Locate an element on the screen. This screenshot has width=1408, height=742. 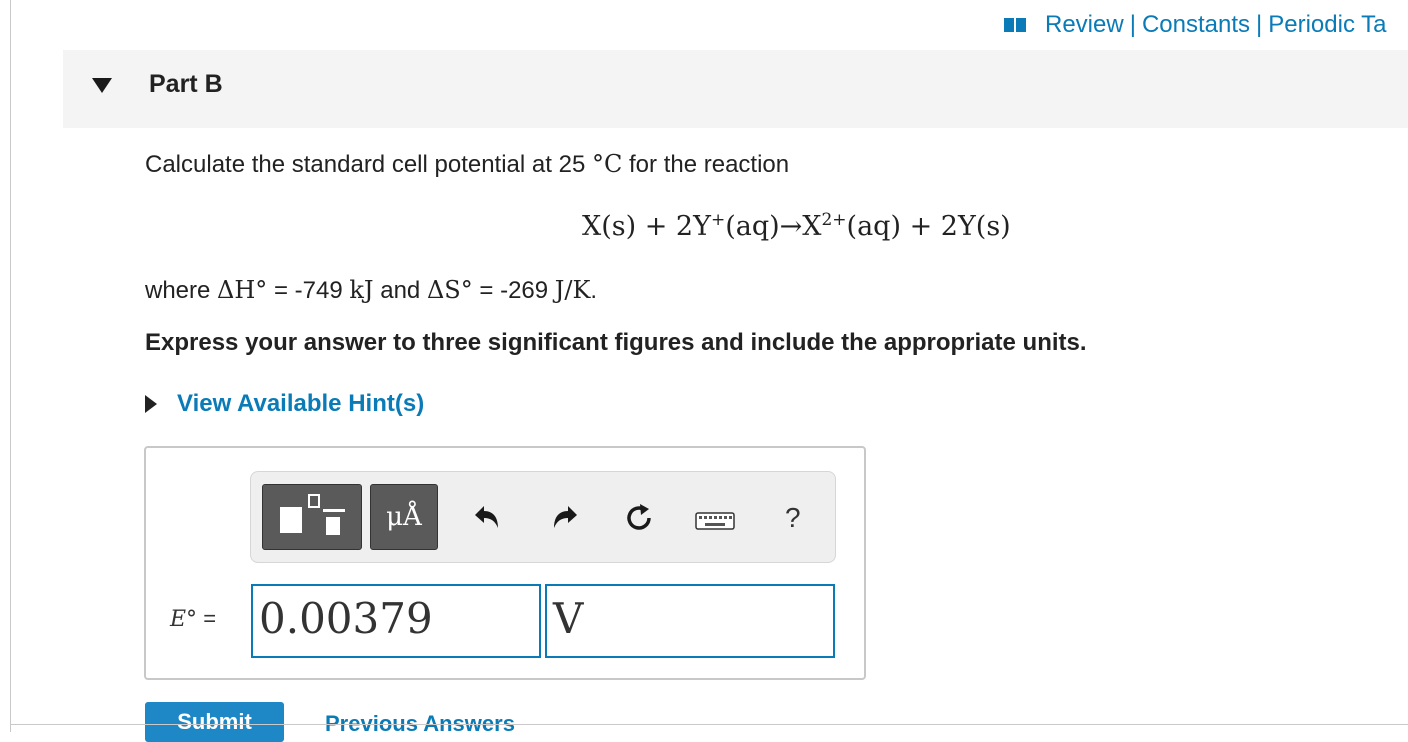
caret-right-icon is located at coordinates (151, 404).